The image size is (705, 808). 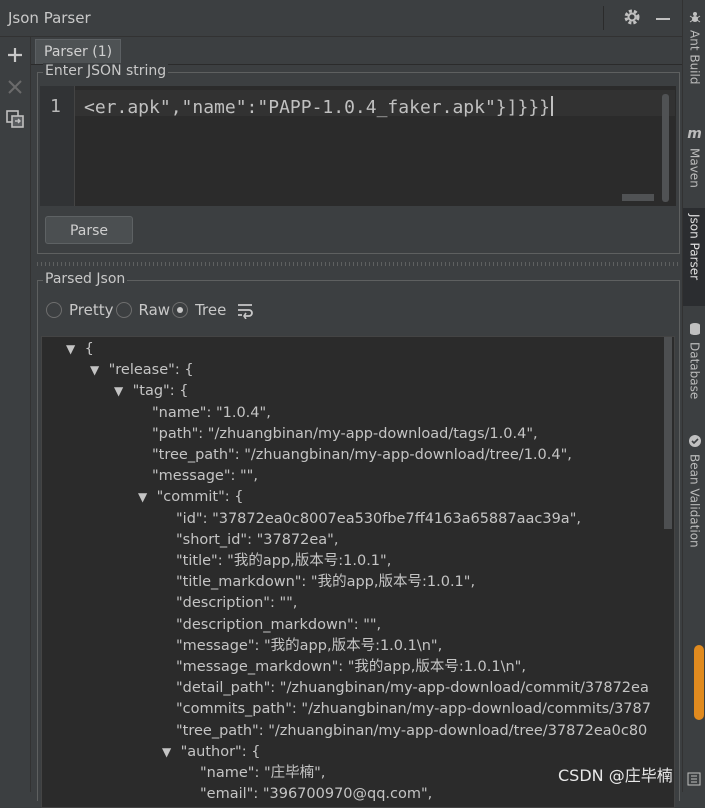 I want to click on divider, so click(x=603, y=18).